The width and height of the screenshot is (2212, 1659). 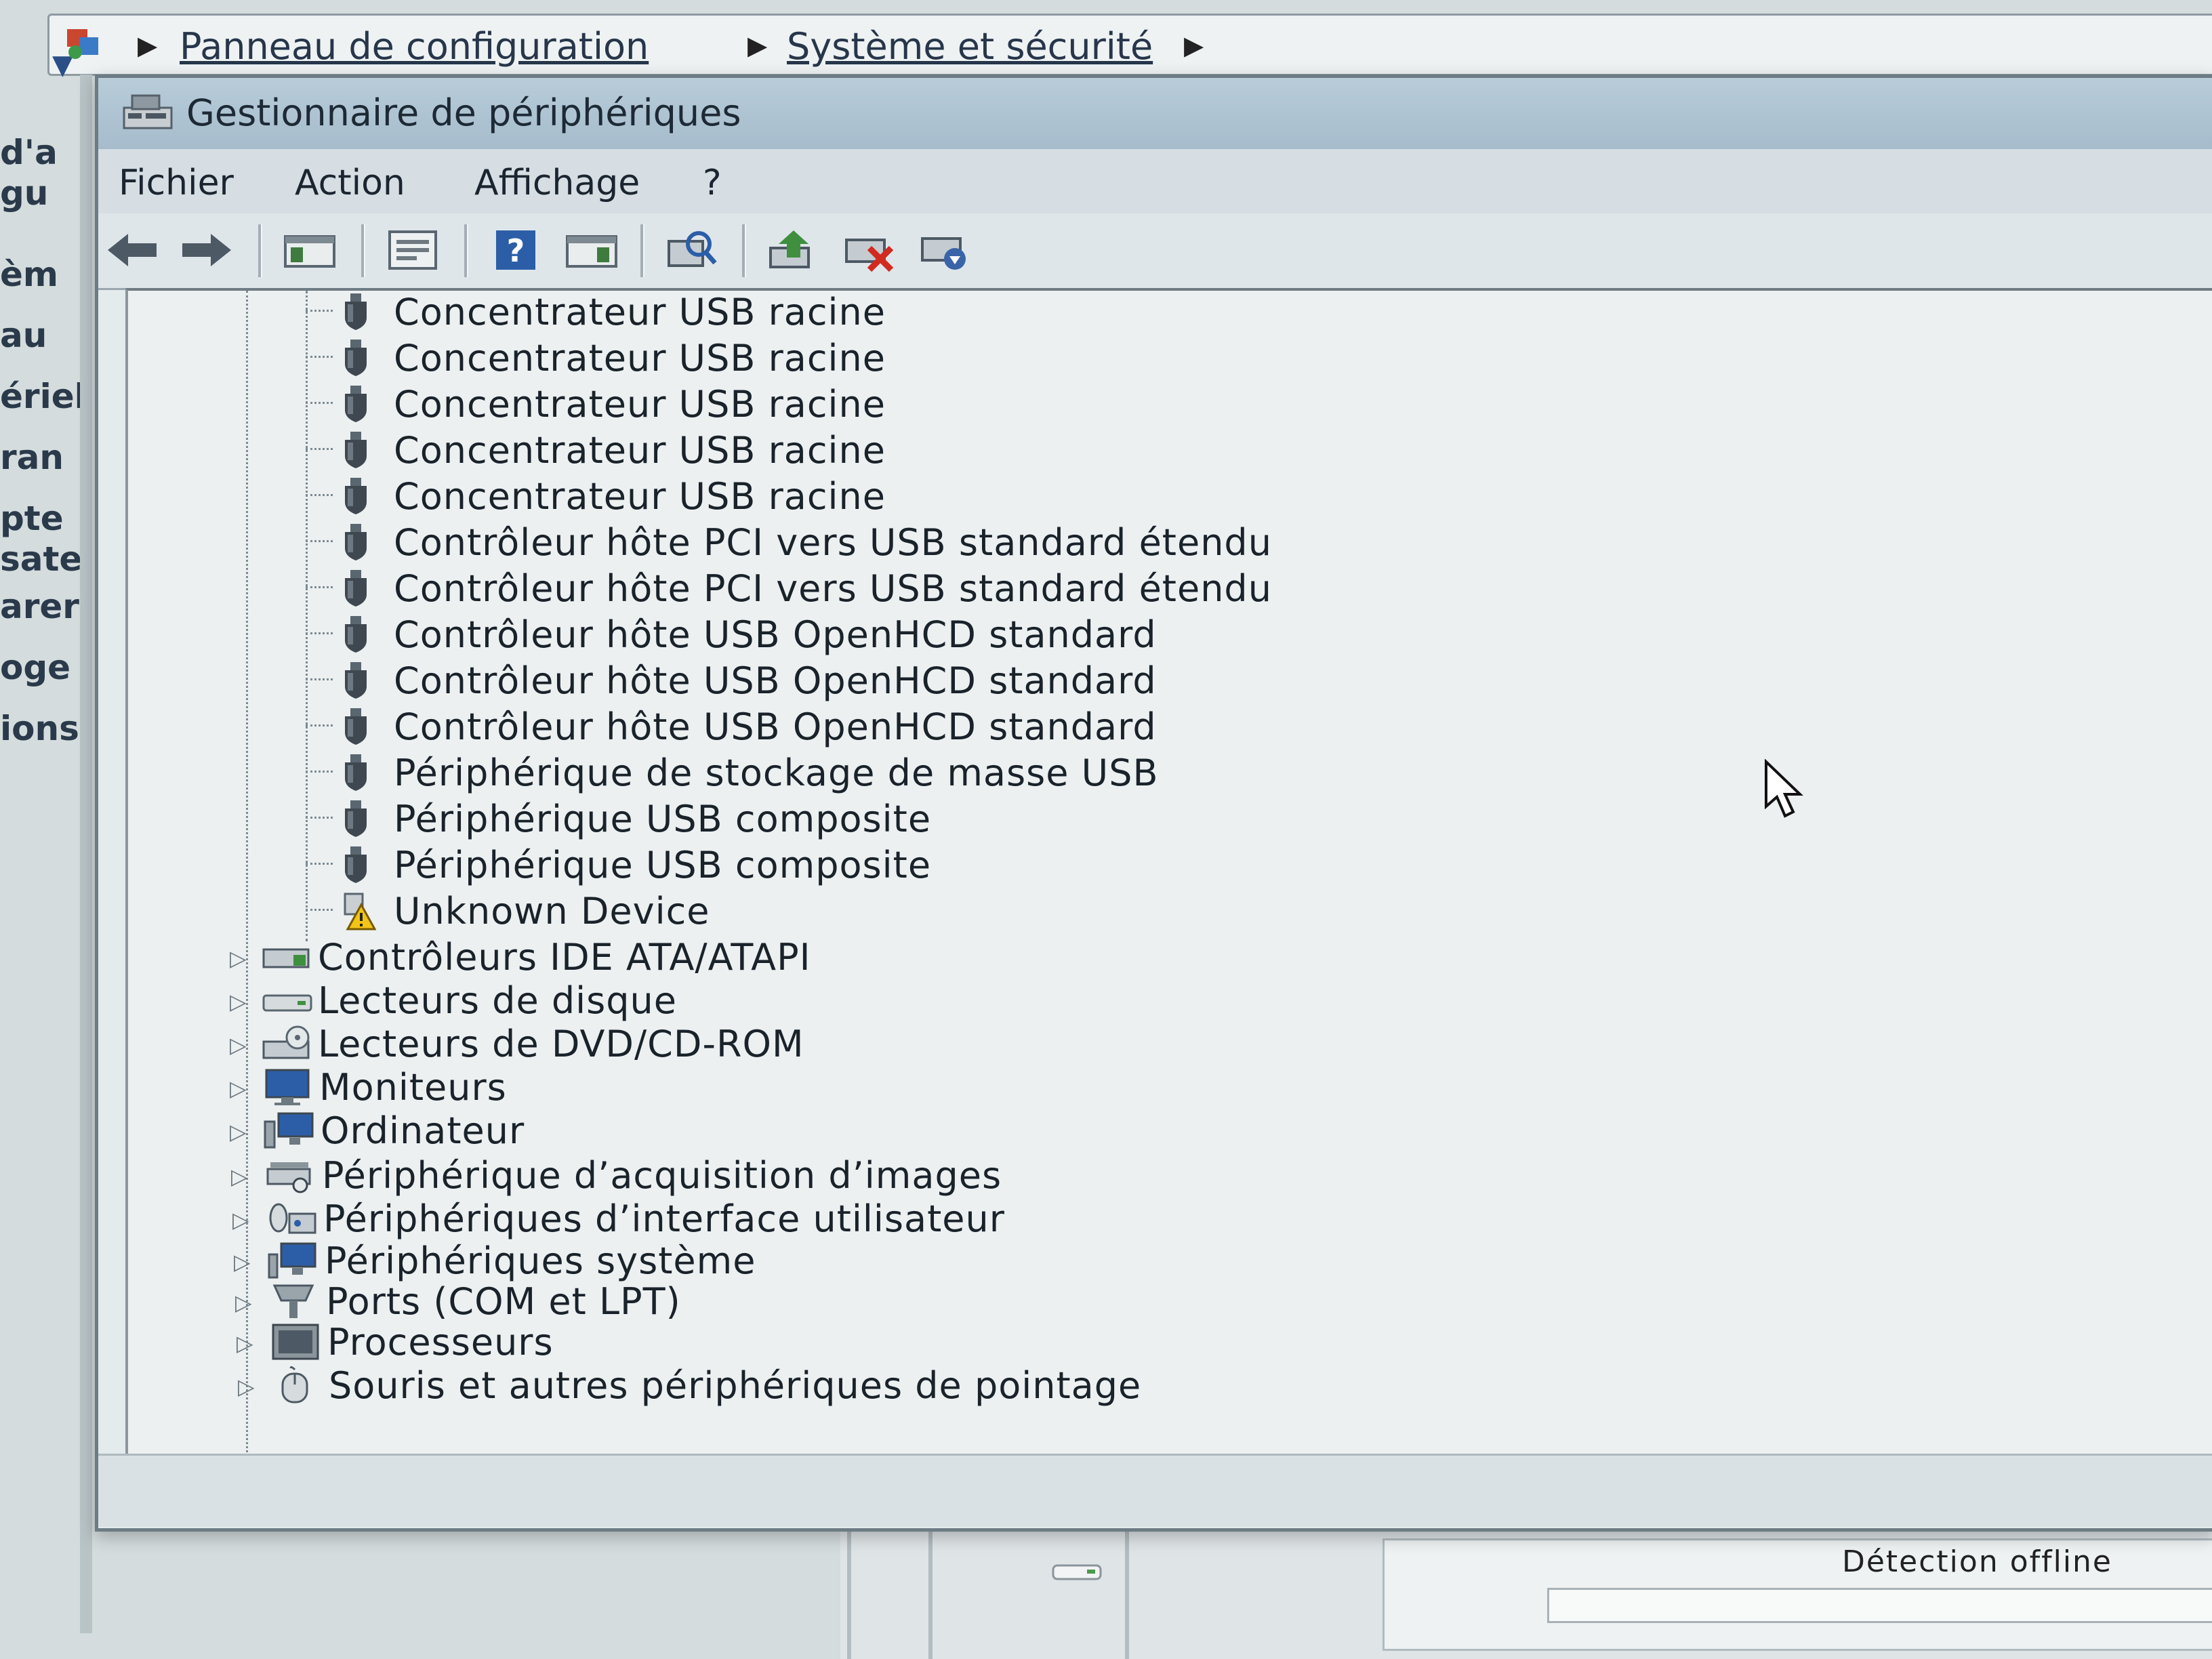 What do you see at coordinates (779, 1342) in the screenshot?
I see `tree-category: ▷ Processeurs` at bounding box center [779, 1342].